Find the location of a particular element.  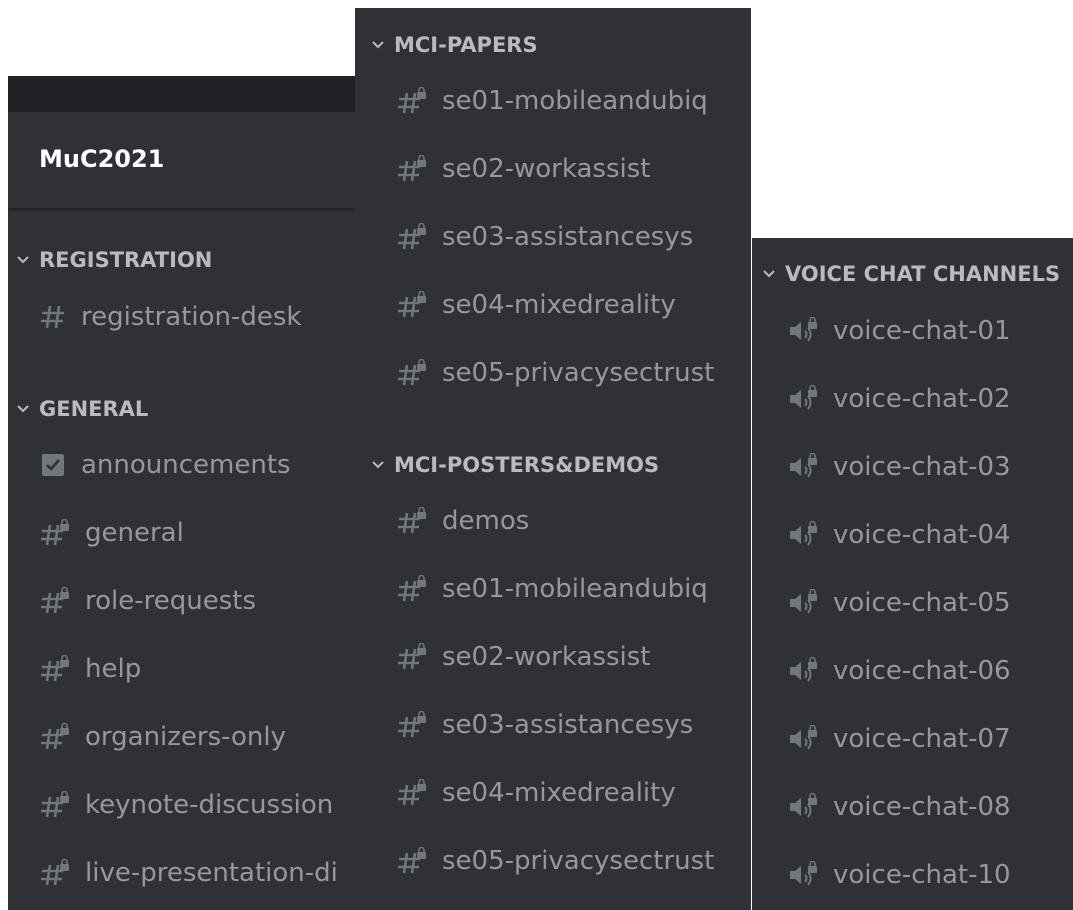

category-registration: REGISTRATION is located at coordinates (113, 260).